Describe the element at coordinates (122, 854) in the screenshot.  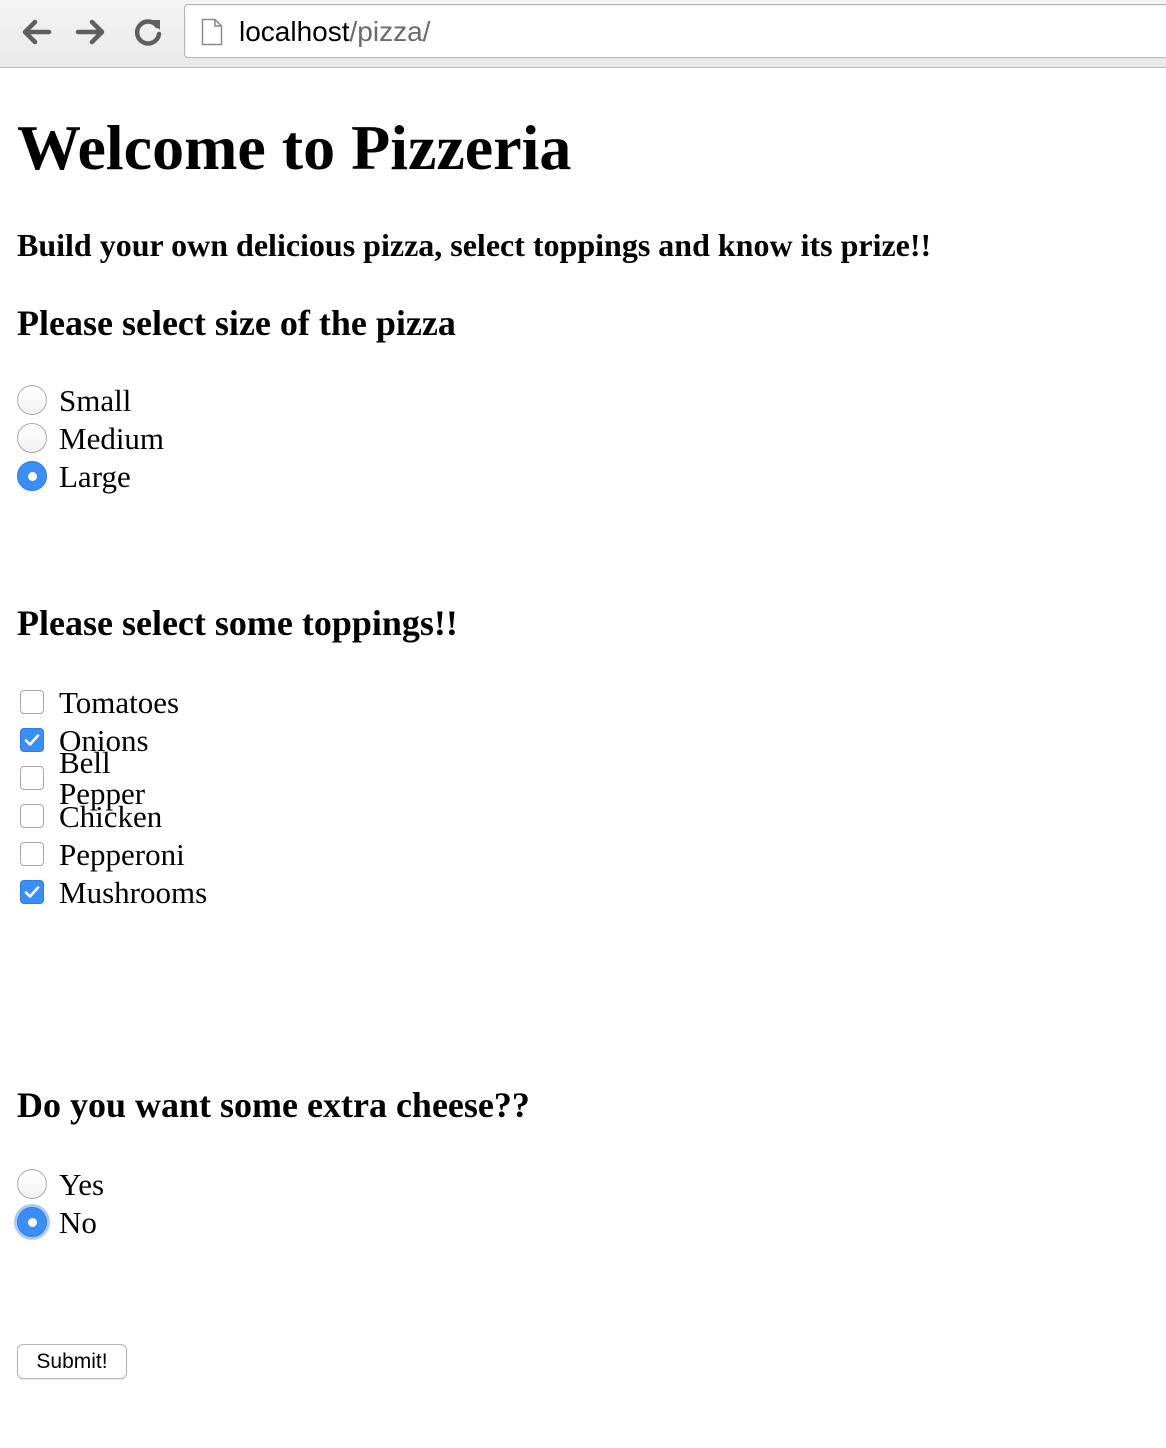
I see `topping-label-pepperoni: Pepperoni` at that location.